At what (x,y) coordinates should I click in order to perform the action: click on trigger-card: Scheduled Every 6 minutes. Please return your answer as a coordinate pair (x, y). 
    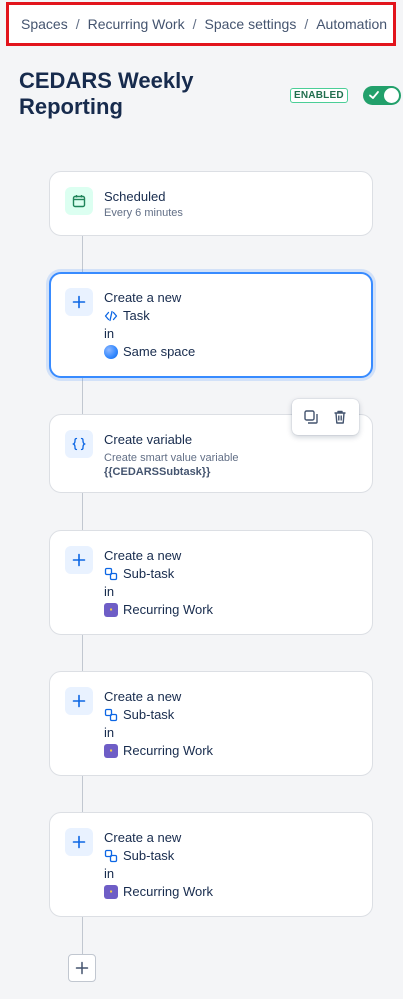
    Looking at the image, I should click on (211, 203).